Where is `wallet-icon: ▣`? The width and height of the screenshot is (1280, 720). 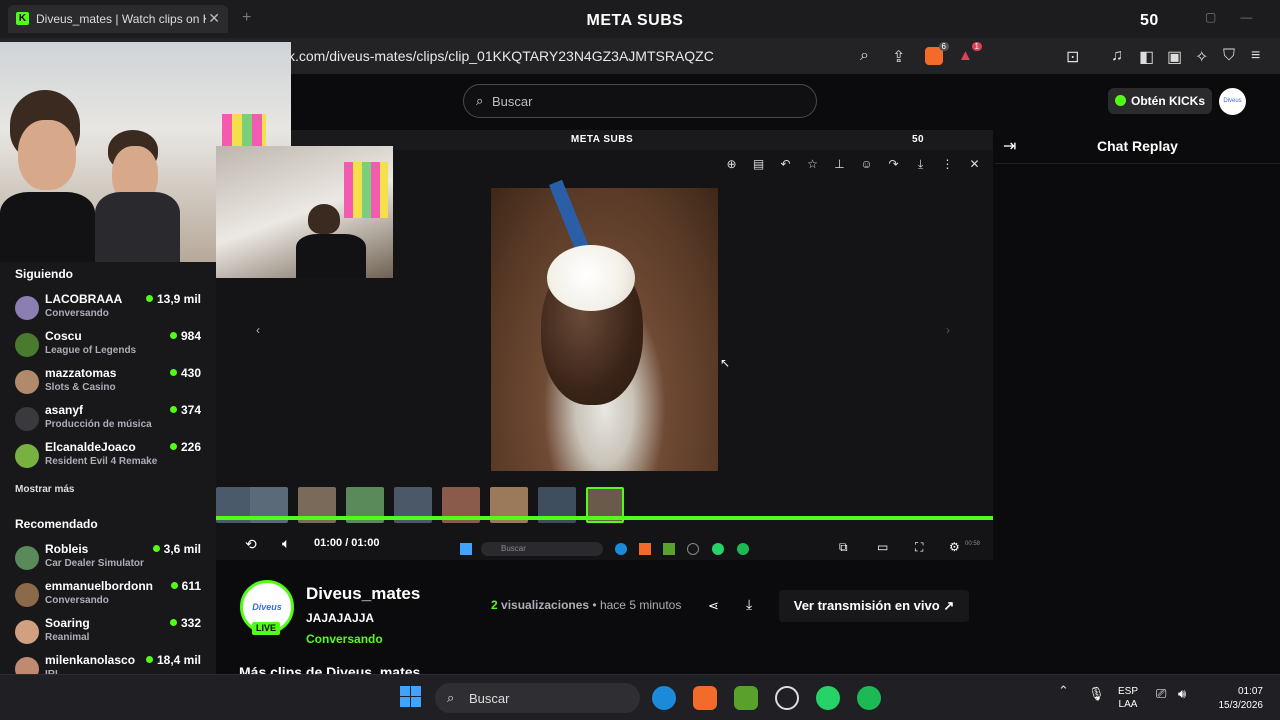
wallet-icon: ▣ is located at coordinates (1174, 57).